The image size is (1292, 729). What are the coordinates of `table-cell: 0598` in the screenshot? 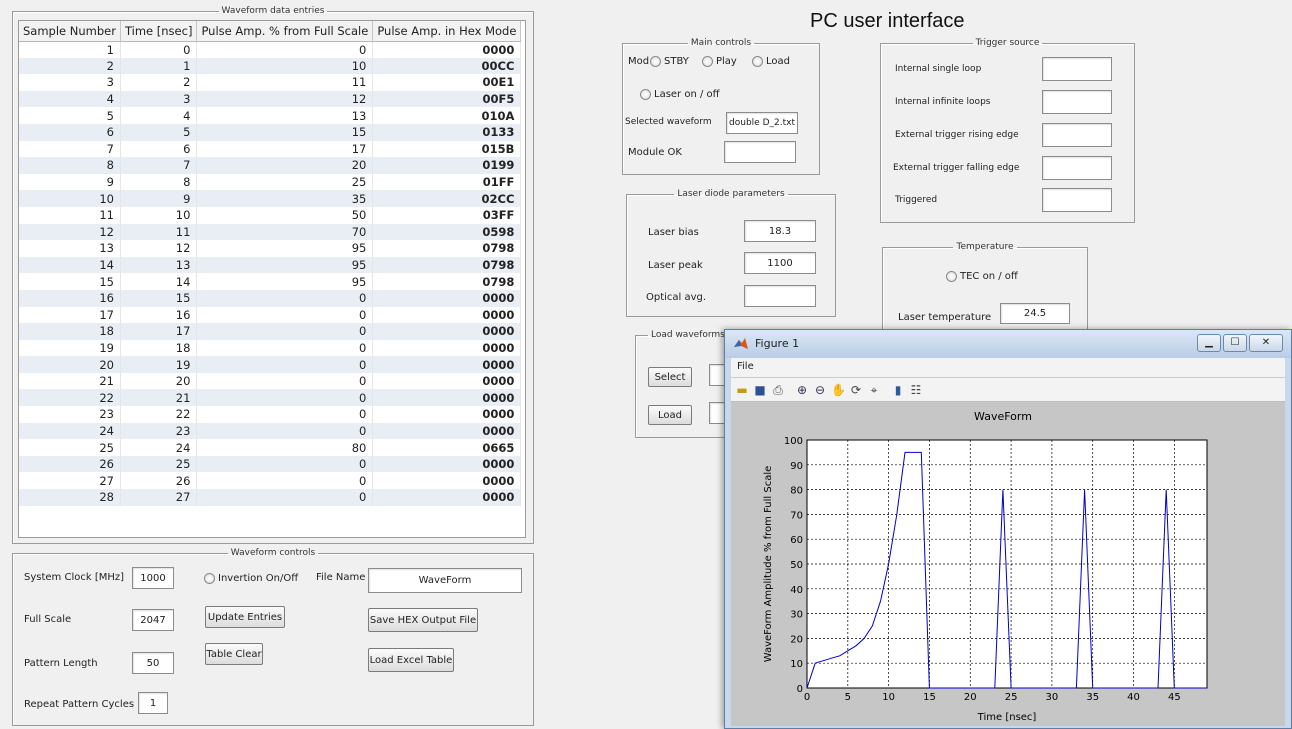 It's located at (447, 232).